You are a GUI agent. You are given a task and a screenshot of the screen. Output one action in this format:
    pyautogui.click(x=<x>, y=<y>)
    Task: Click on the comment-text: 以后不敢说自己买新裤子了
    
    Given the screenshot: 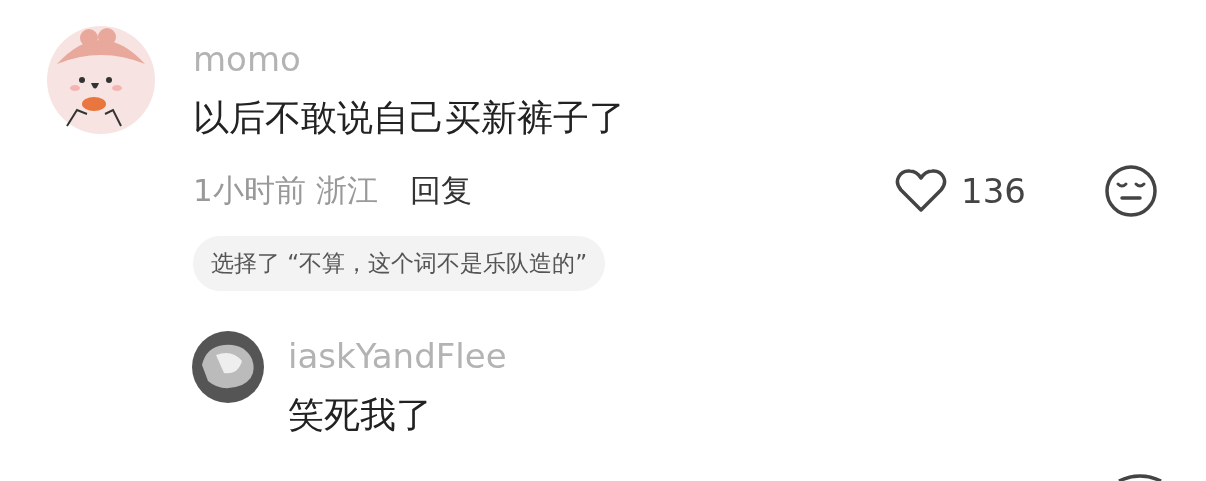 What is the action you would take?
    pyautogui.click(x=409, y=118)
    